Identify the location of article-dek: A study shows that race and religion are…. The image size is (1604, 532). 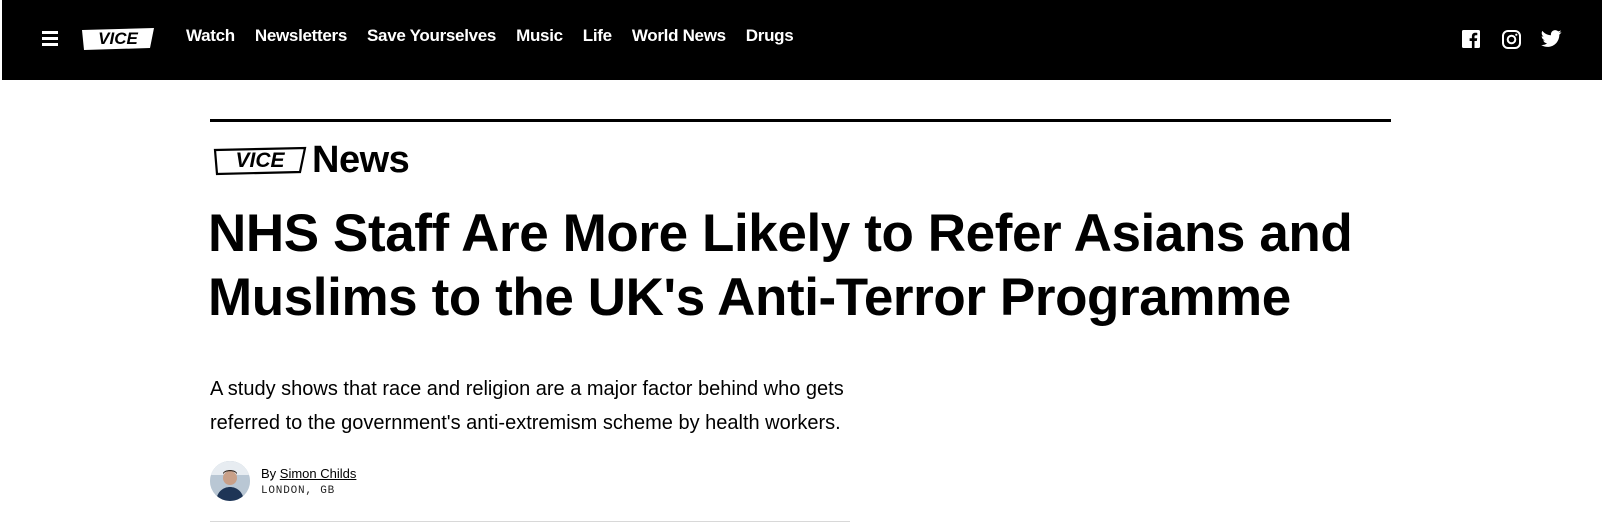
(527, 406).